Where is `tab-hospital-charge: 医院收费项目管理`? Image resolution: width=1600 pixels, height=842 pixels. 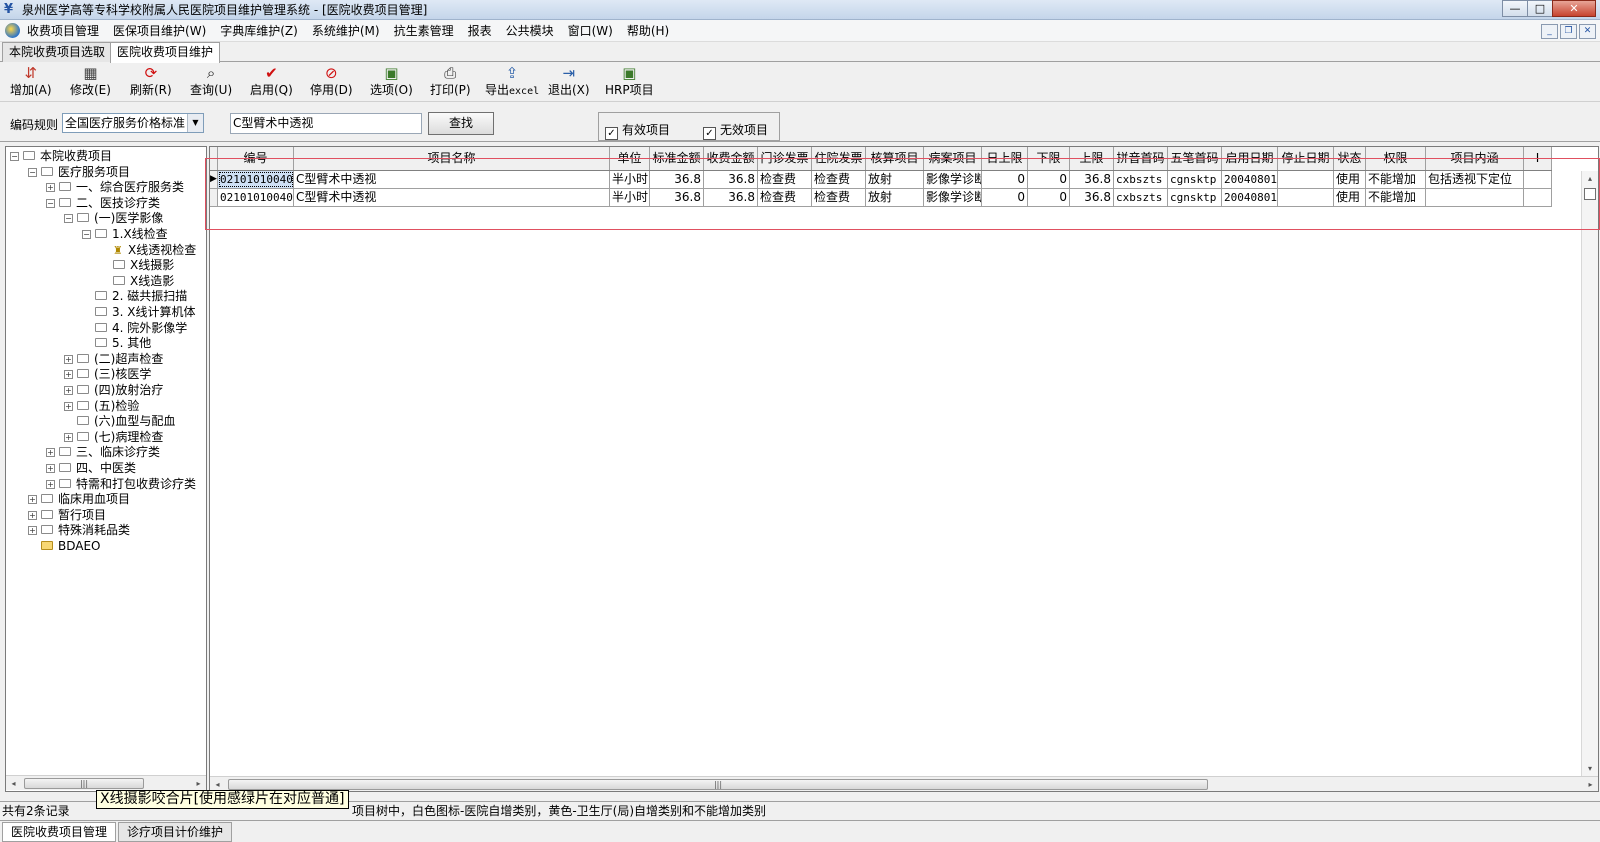 tab-hospital-charge: 医院收费项目管理 is located at coordinates (59, 832).